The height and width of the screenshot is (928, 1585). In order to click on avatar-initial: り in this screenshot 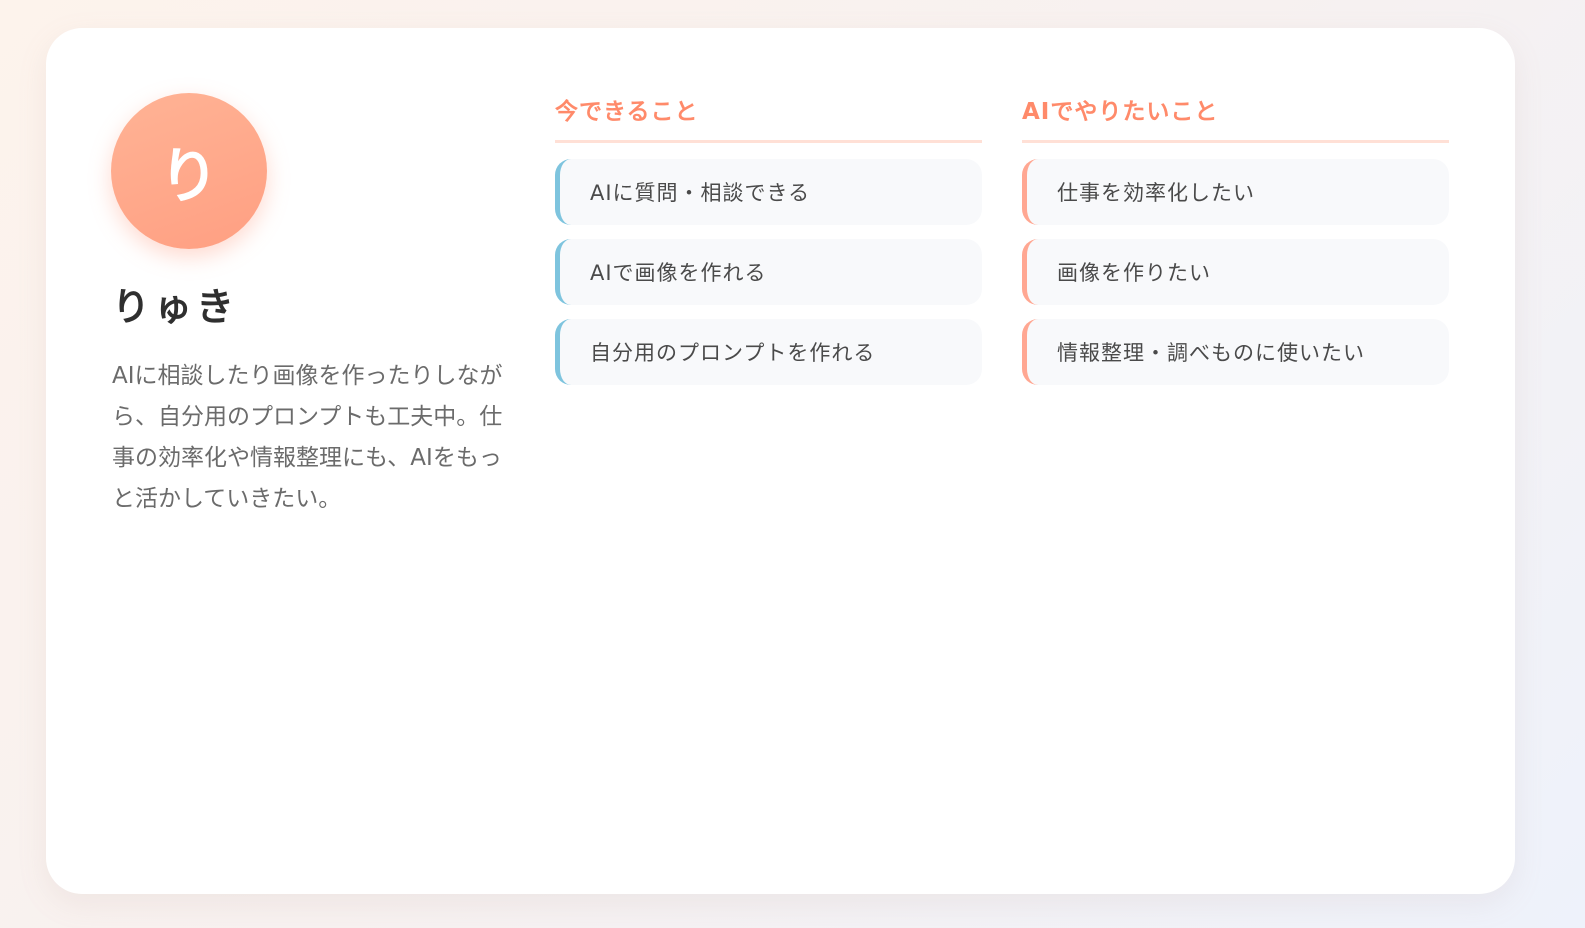, I will do `click(189, 176)`.